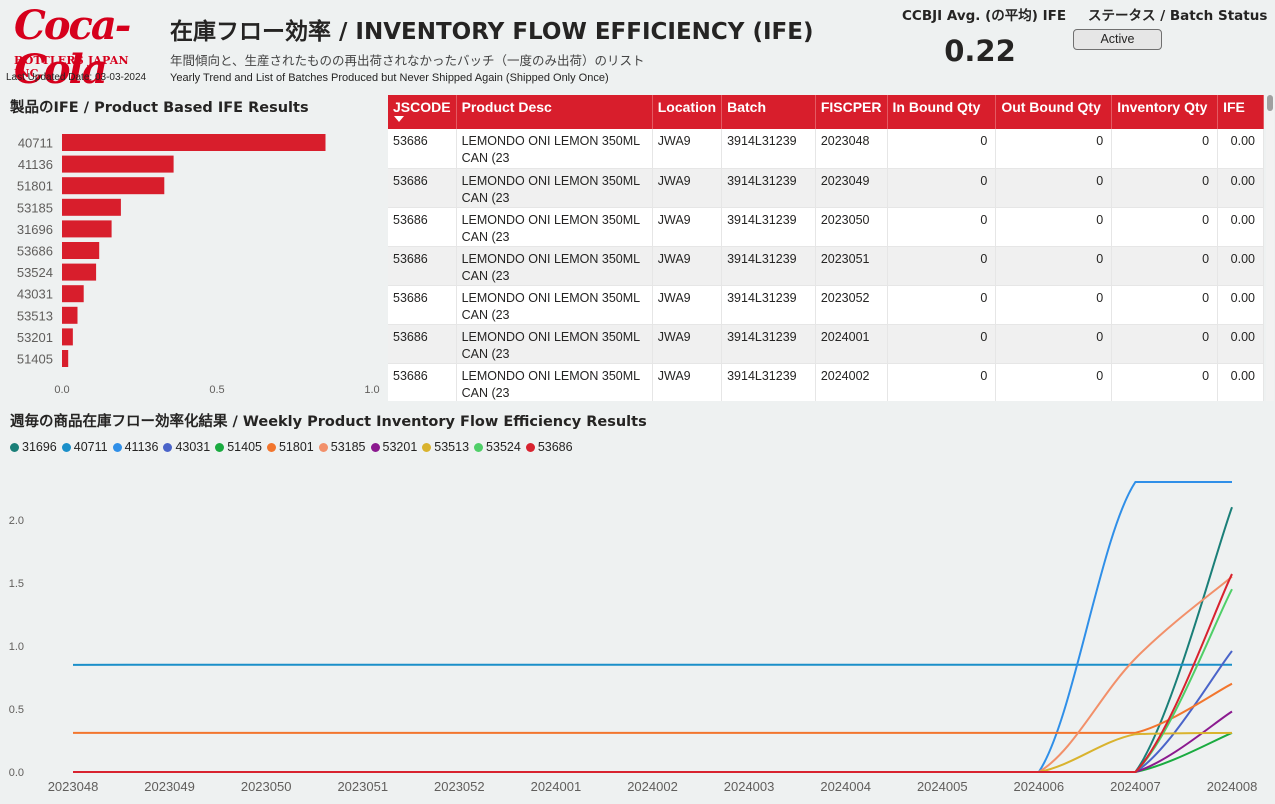 The height and width of the screenshot is (804, 1275). I want to click on column-header-fiscper: FISCPER, so click(851, 112).